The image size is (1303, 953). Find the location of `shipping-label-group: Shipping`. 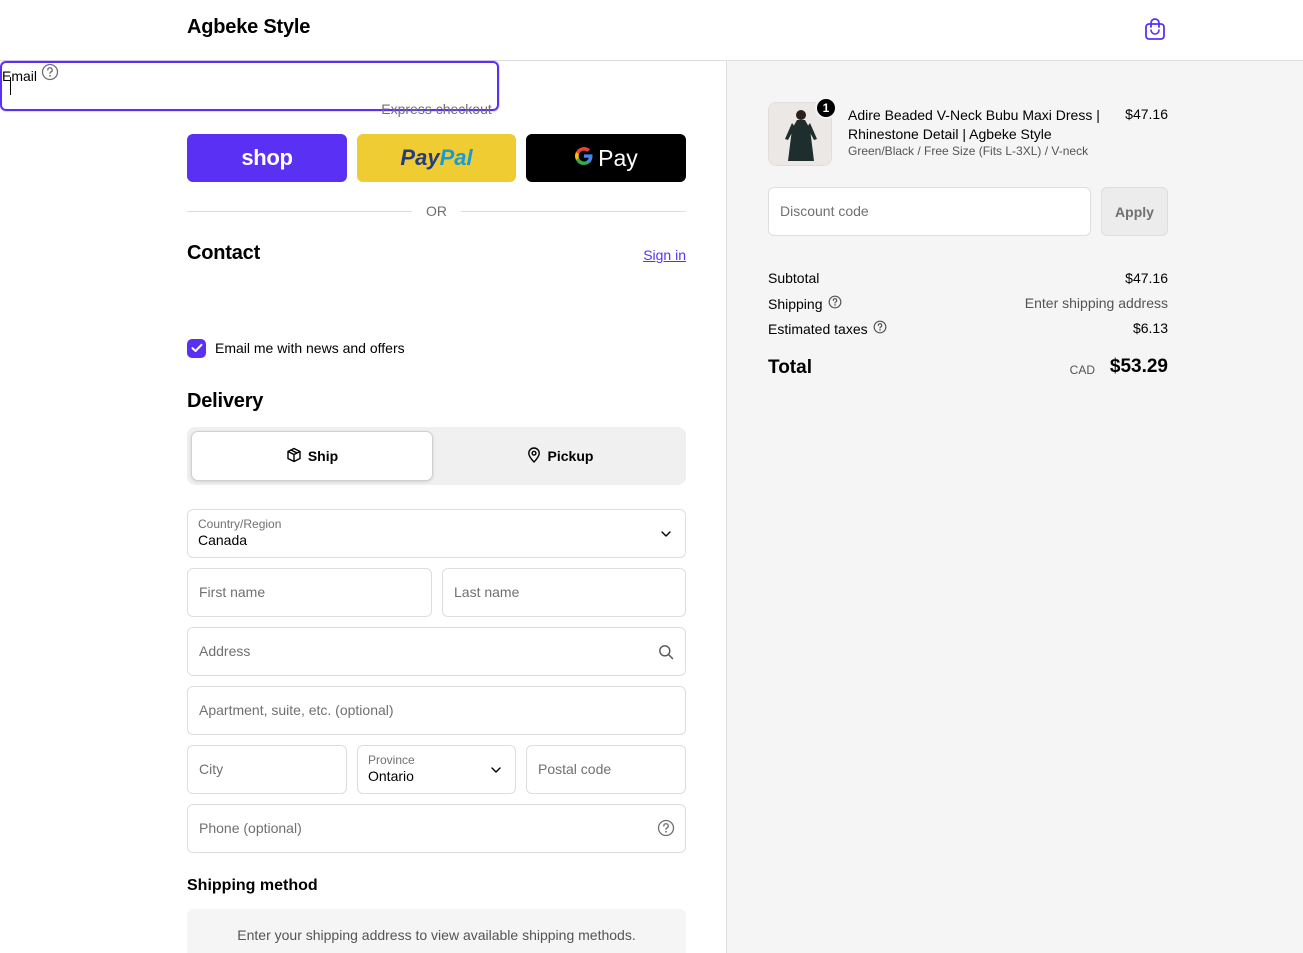

shipping-label-group: Shipping is located at coordinates (805, 303).